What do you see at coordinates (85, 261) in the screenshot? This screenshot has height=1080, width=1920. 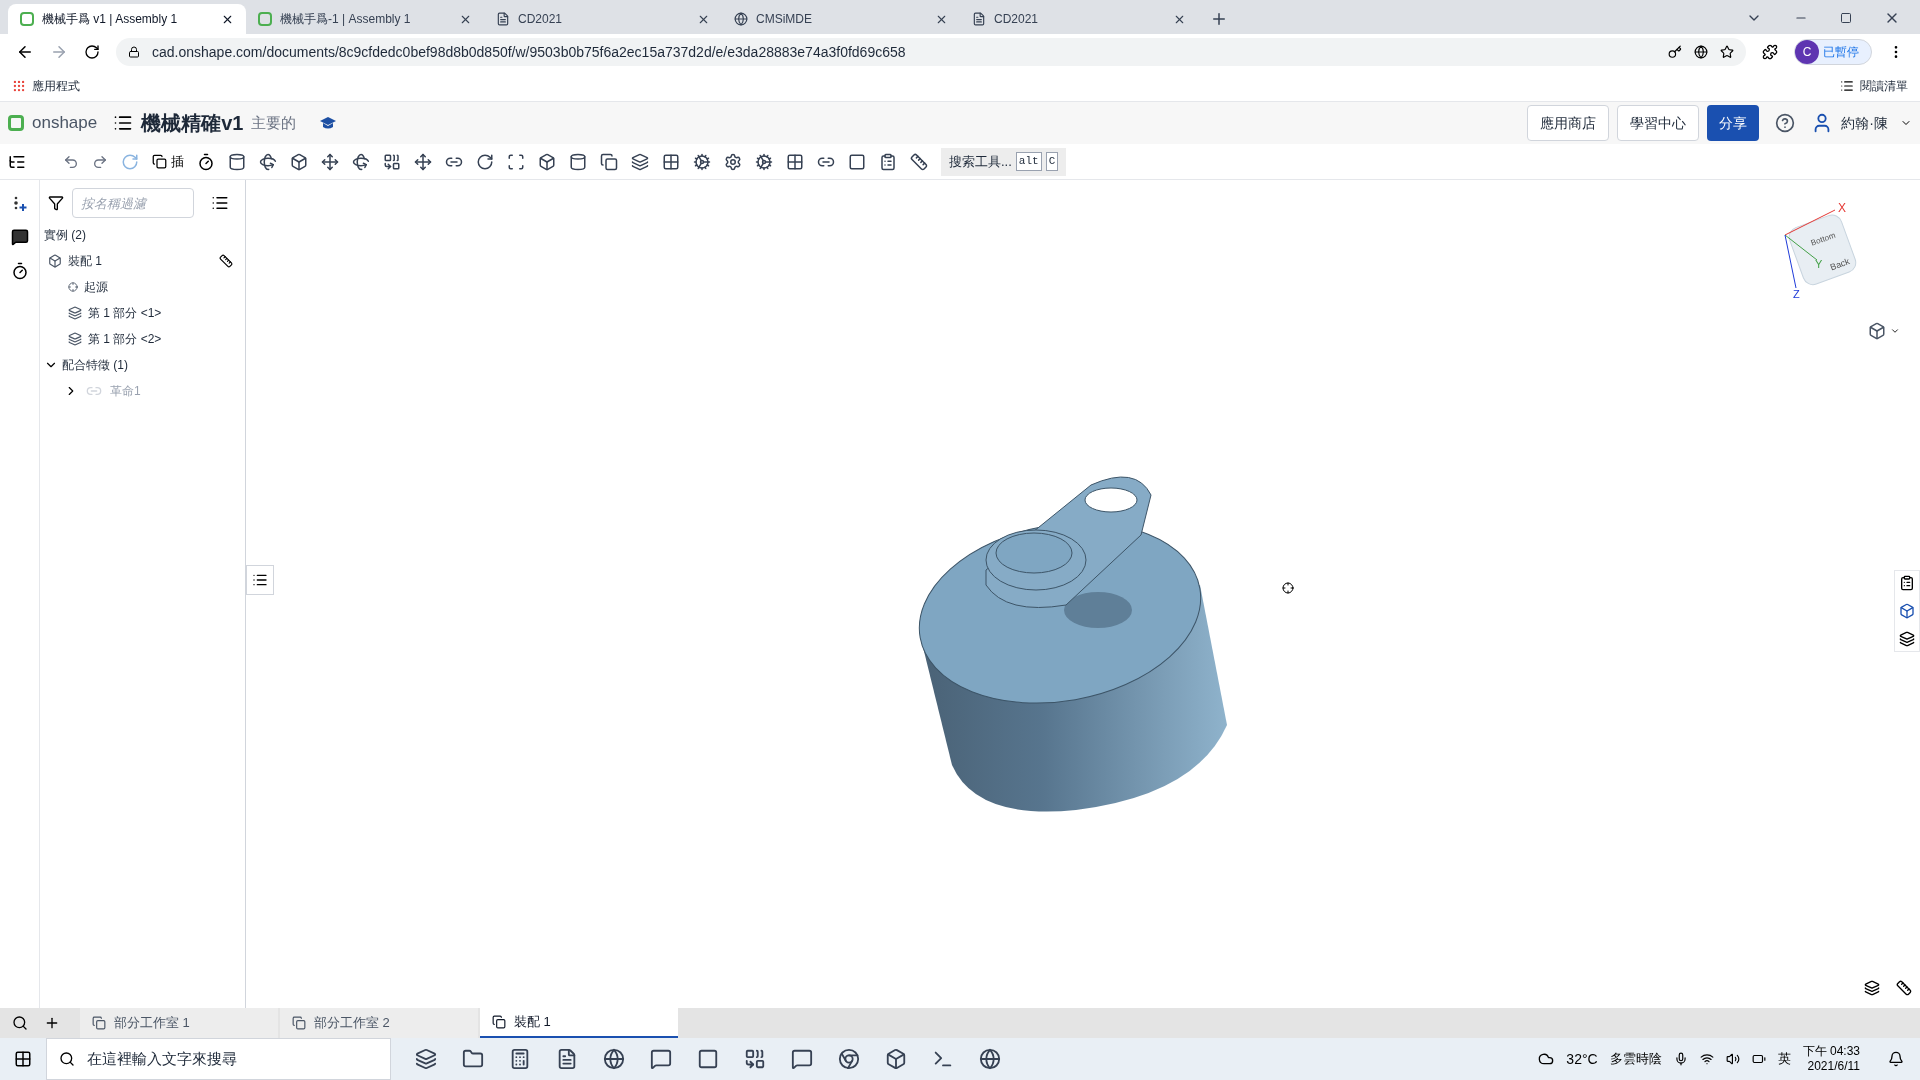 I see `tree-item-label: 裝配 1` at bounding box center [85, 261].